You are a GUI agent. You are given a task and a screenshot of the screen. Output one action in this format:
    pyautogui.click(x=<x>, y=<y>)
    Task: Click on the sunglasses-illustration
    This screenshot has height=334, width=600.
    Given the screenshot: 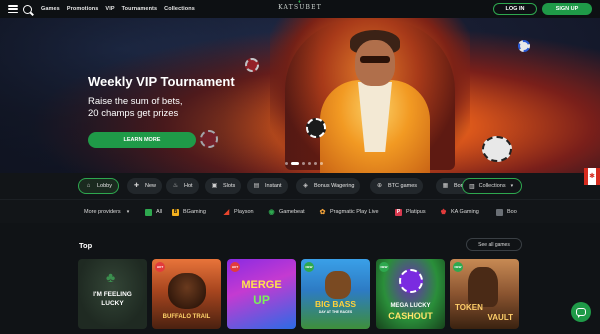 What is the action you would take?
    pyautogui.click(x=375, y=59)
    